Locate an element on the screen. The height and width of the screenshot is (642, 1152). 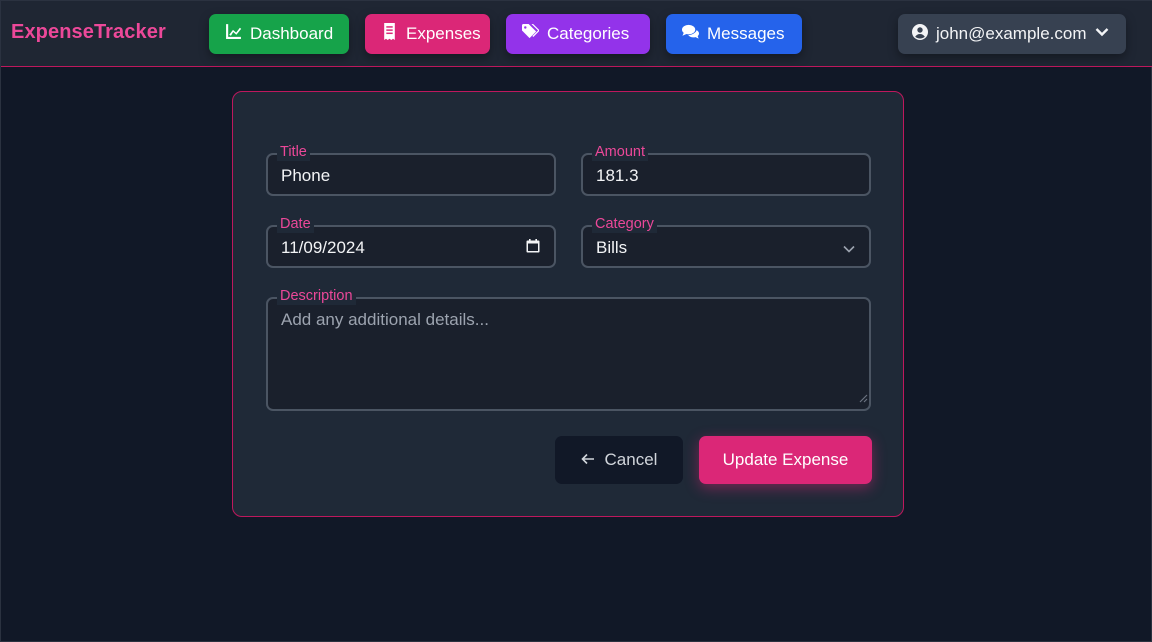
category-value: Bills is located at coordinates (612, 247).